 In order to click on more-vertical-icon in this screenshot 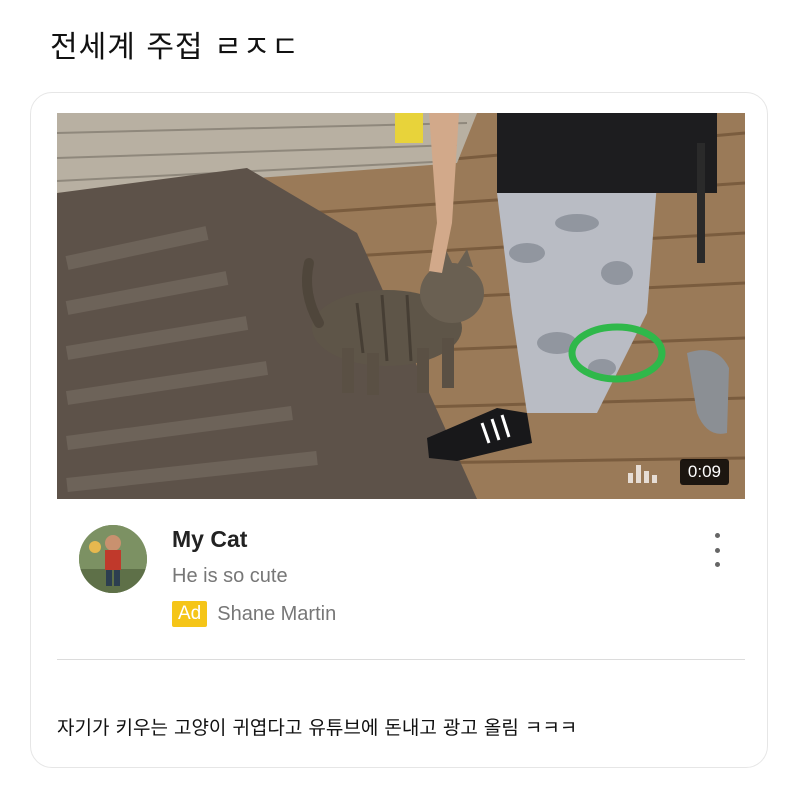, I will do `click(717, 550)`.